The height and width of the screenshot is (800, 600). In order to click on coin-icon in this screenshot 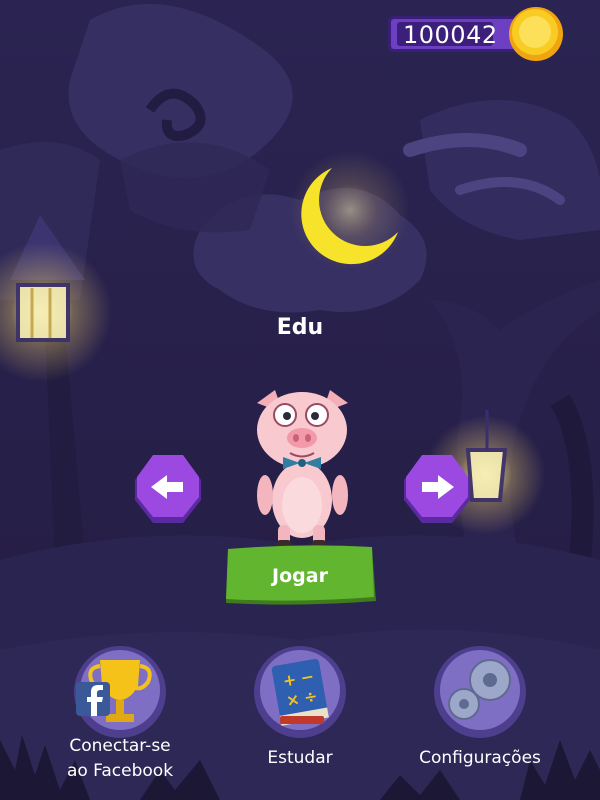, I will do `click(536, 34)`.